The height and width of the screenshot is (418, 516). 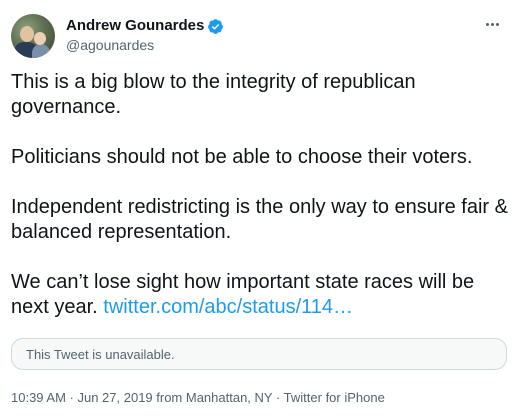 I want to click on author-name-row: Andrew Gounardes, so click(x=145, y=26).